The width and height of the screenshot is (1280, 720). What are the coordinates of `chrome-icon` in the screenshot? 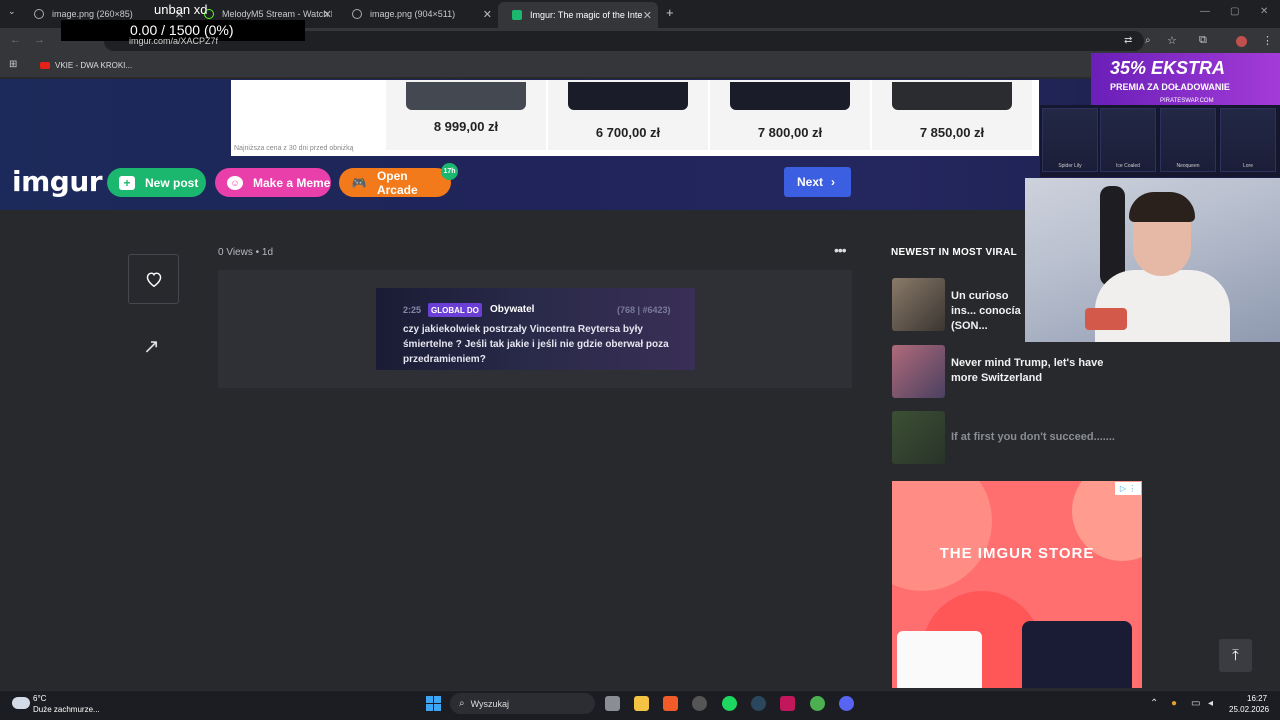 It's located at (817, 703).